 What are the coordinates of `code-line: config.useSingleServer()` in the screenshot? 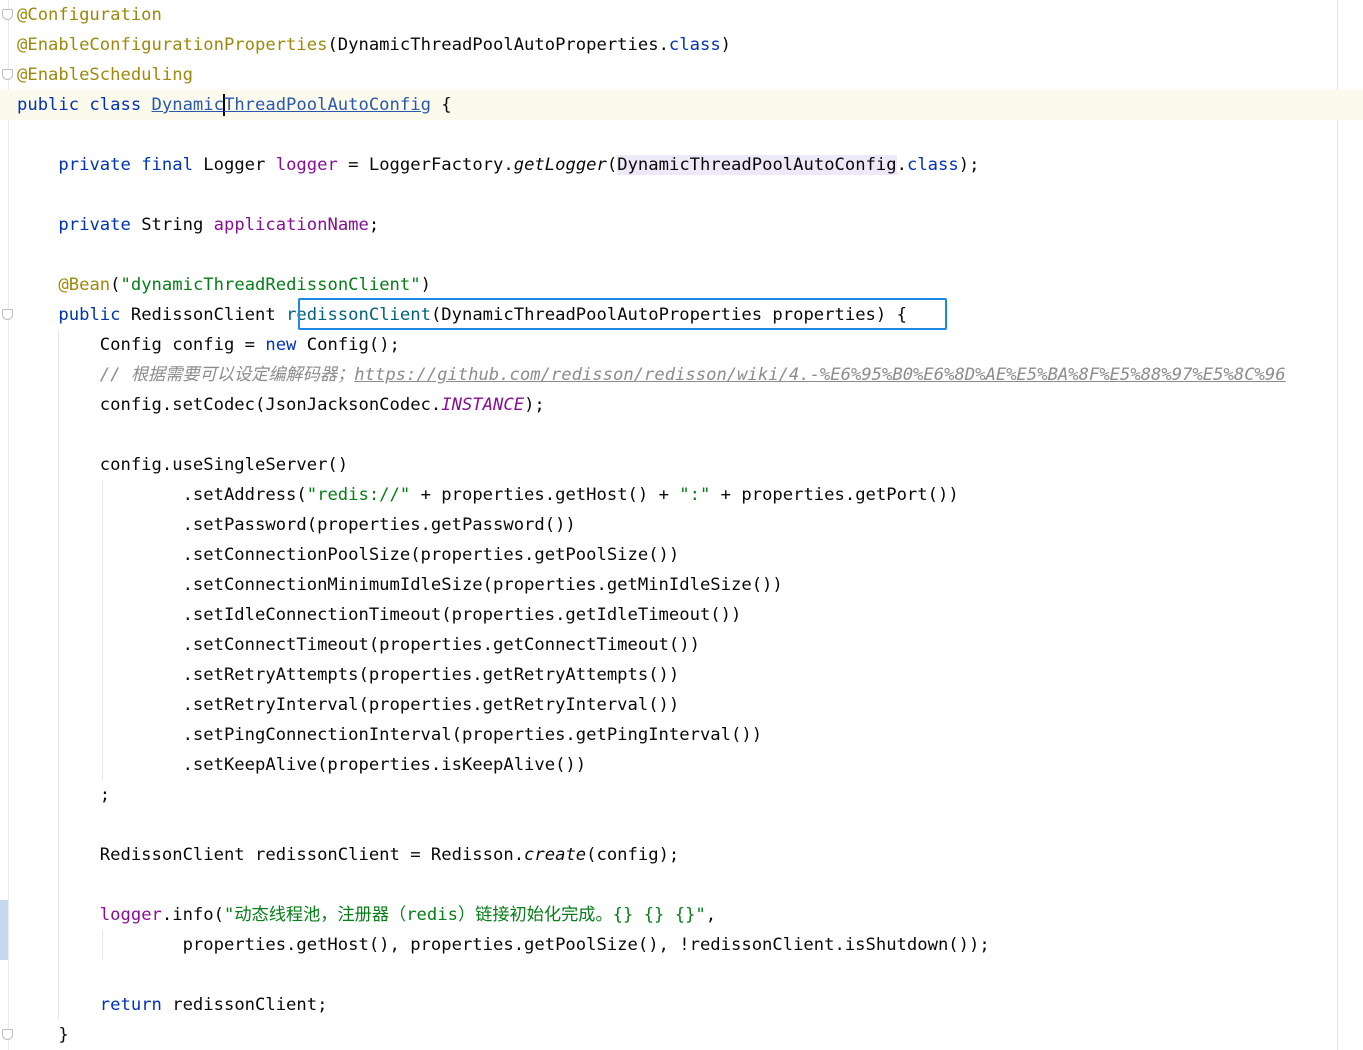 It's located at (681, 465).